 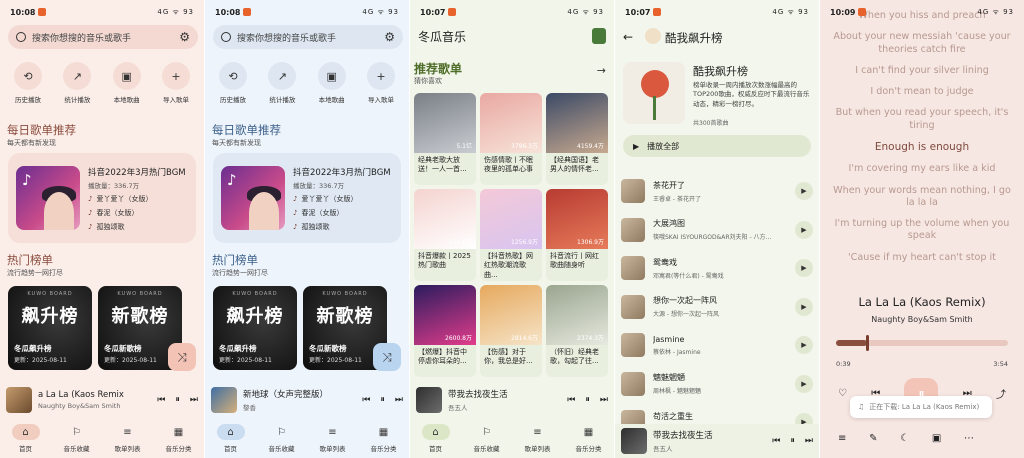 What do you see at coordinates (873, 438) in the screenshot?
I see `lyrics-edit-icon: ✎` at bounding box center [873, 438].